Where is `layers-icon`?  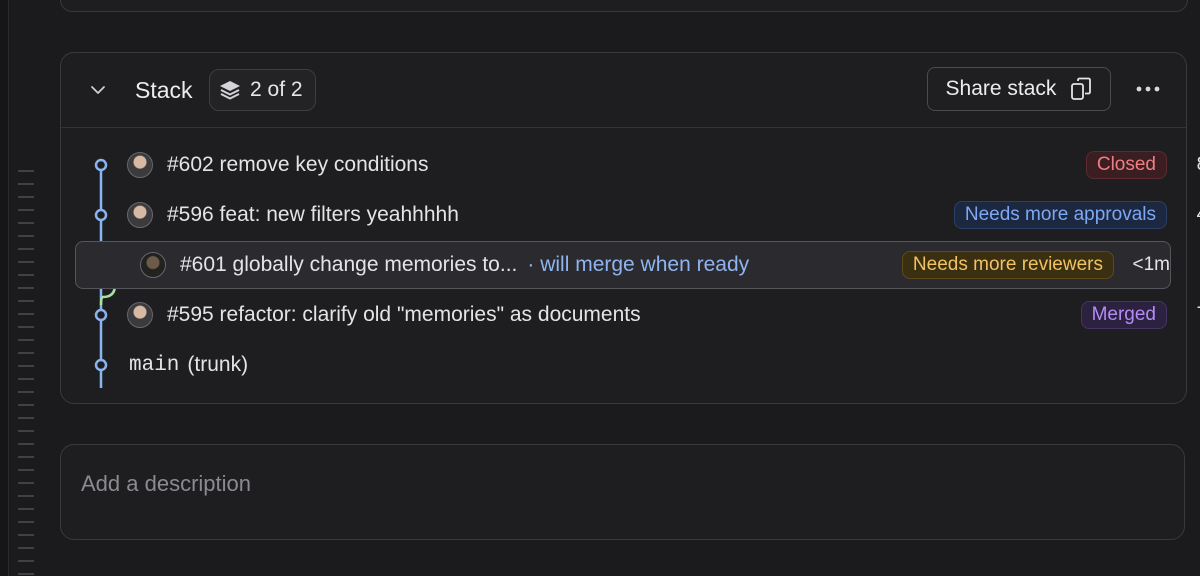 layers-icon is located at coordinates (230, 90).